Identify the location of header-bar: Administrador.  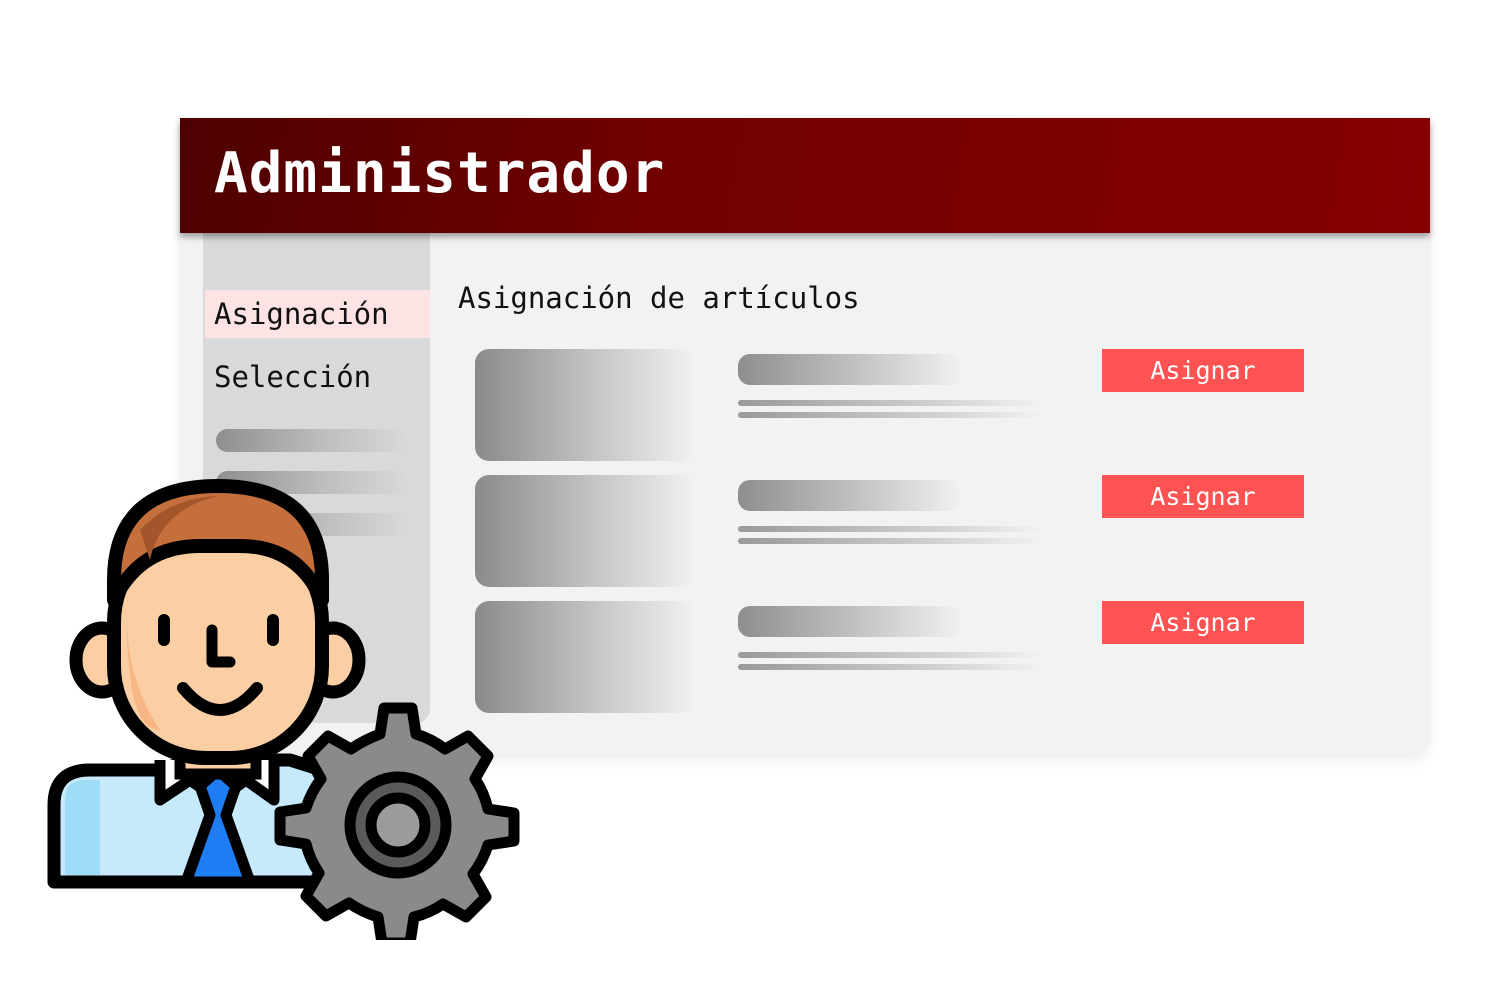
(805, 175).